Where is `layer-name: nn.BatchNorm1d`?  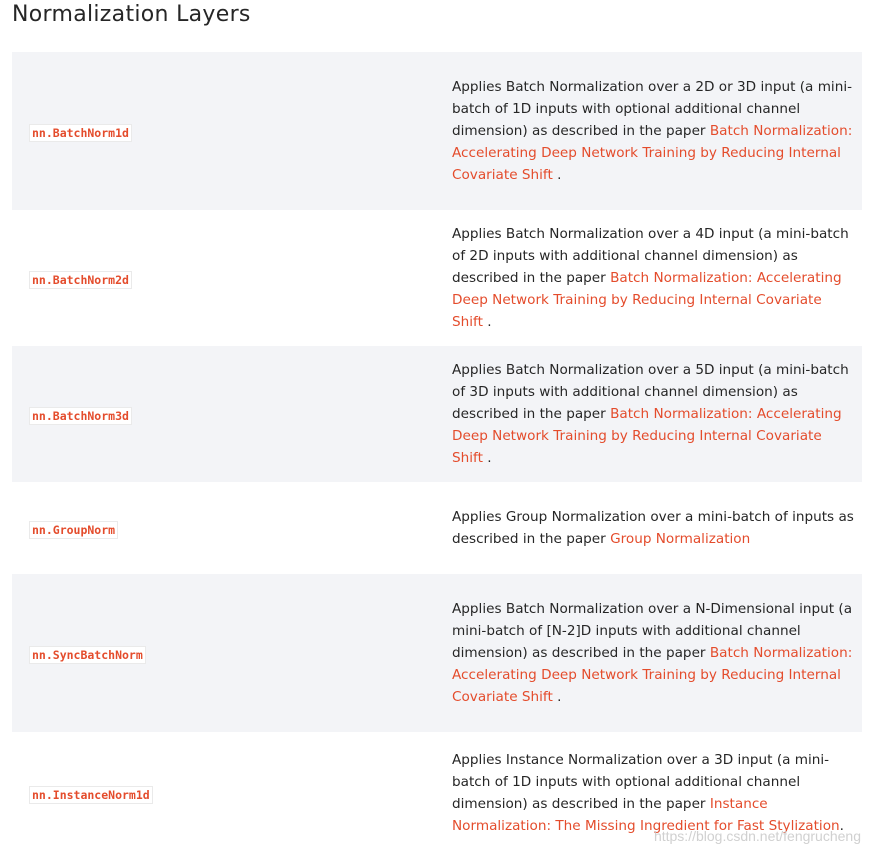
layer-name: nn.BatchNorm1d is located at coordinates (80, 132).